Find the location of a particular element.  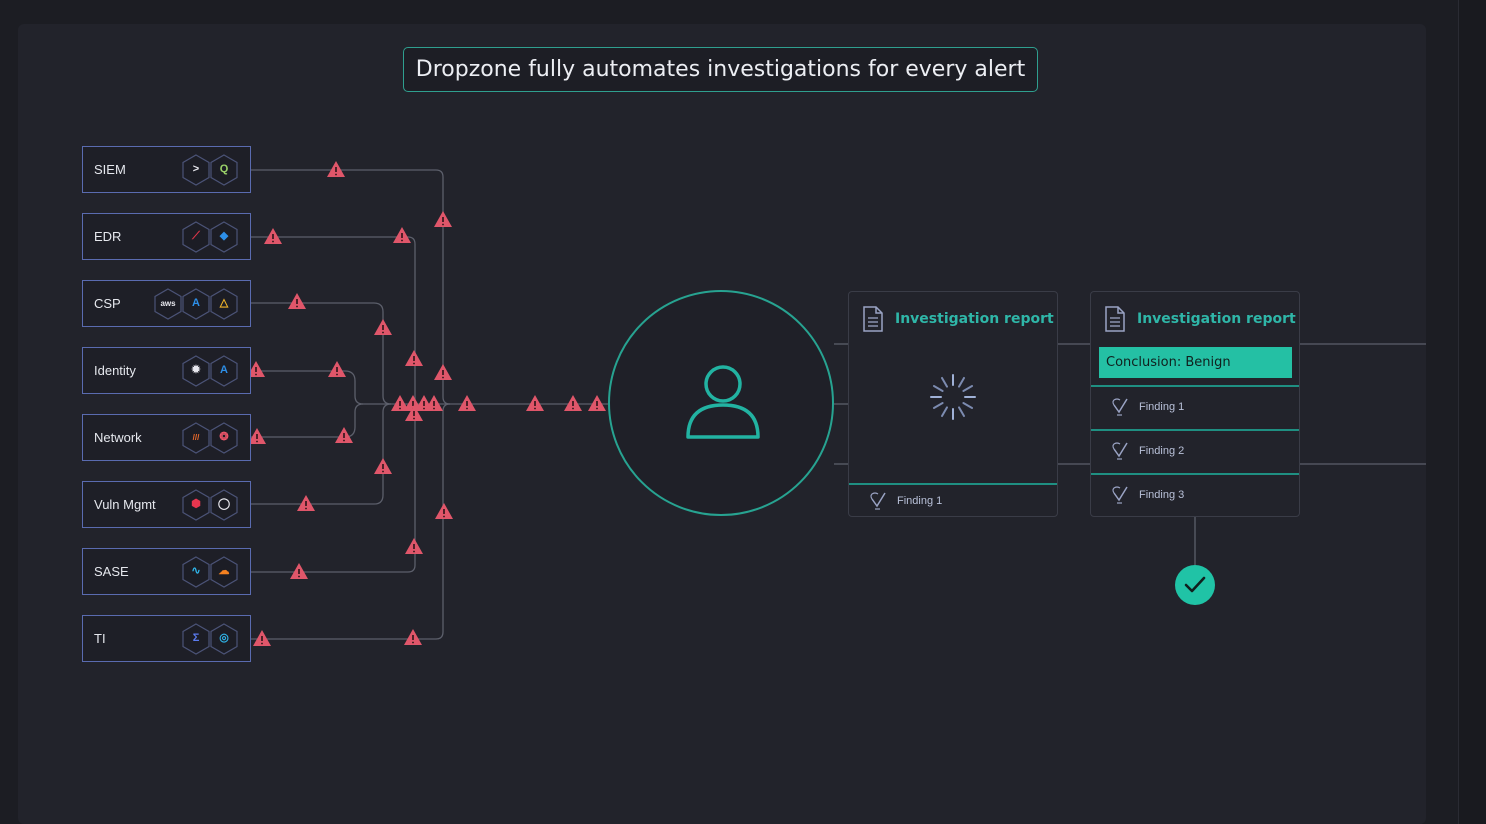

threat-intel-icon: ◎ is located at coordinates (224, 638).